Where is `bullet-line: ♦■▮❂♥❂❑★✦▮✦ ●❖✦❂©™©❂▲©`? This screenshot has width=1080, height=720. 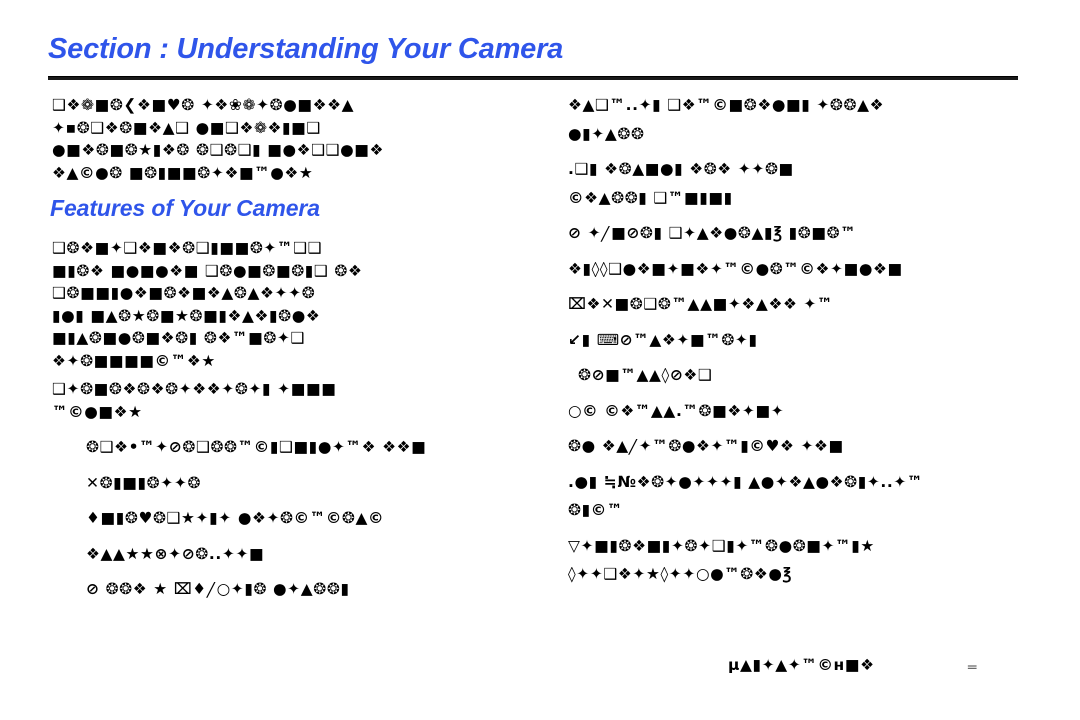 bullet-line: ♦■▮❂♥❂❑★✦▮✦ ●❖✦❂©™©❂▲© is located at coordinates (235, 519).